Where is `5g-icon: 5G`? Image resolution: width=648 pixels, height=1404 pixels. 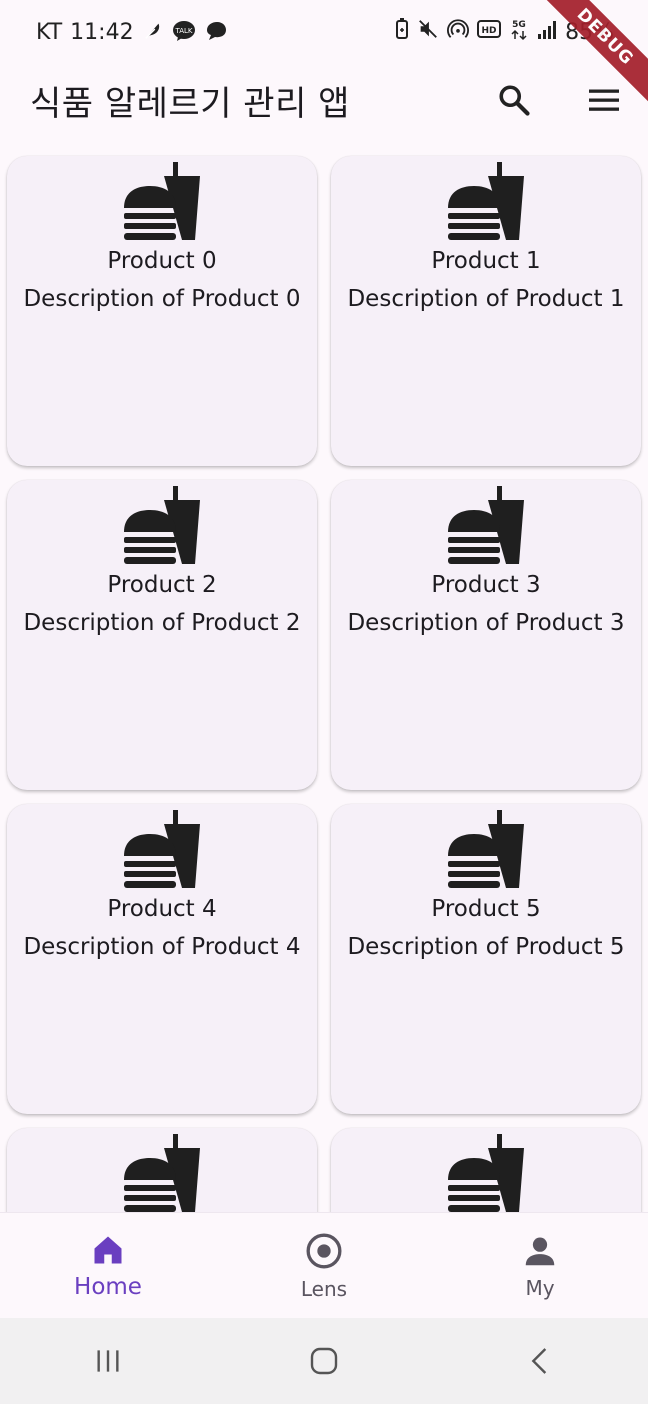 5g-icon: 5G is located at coordinates (519, 32).